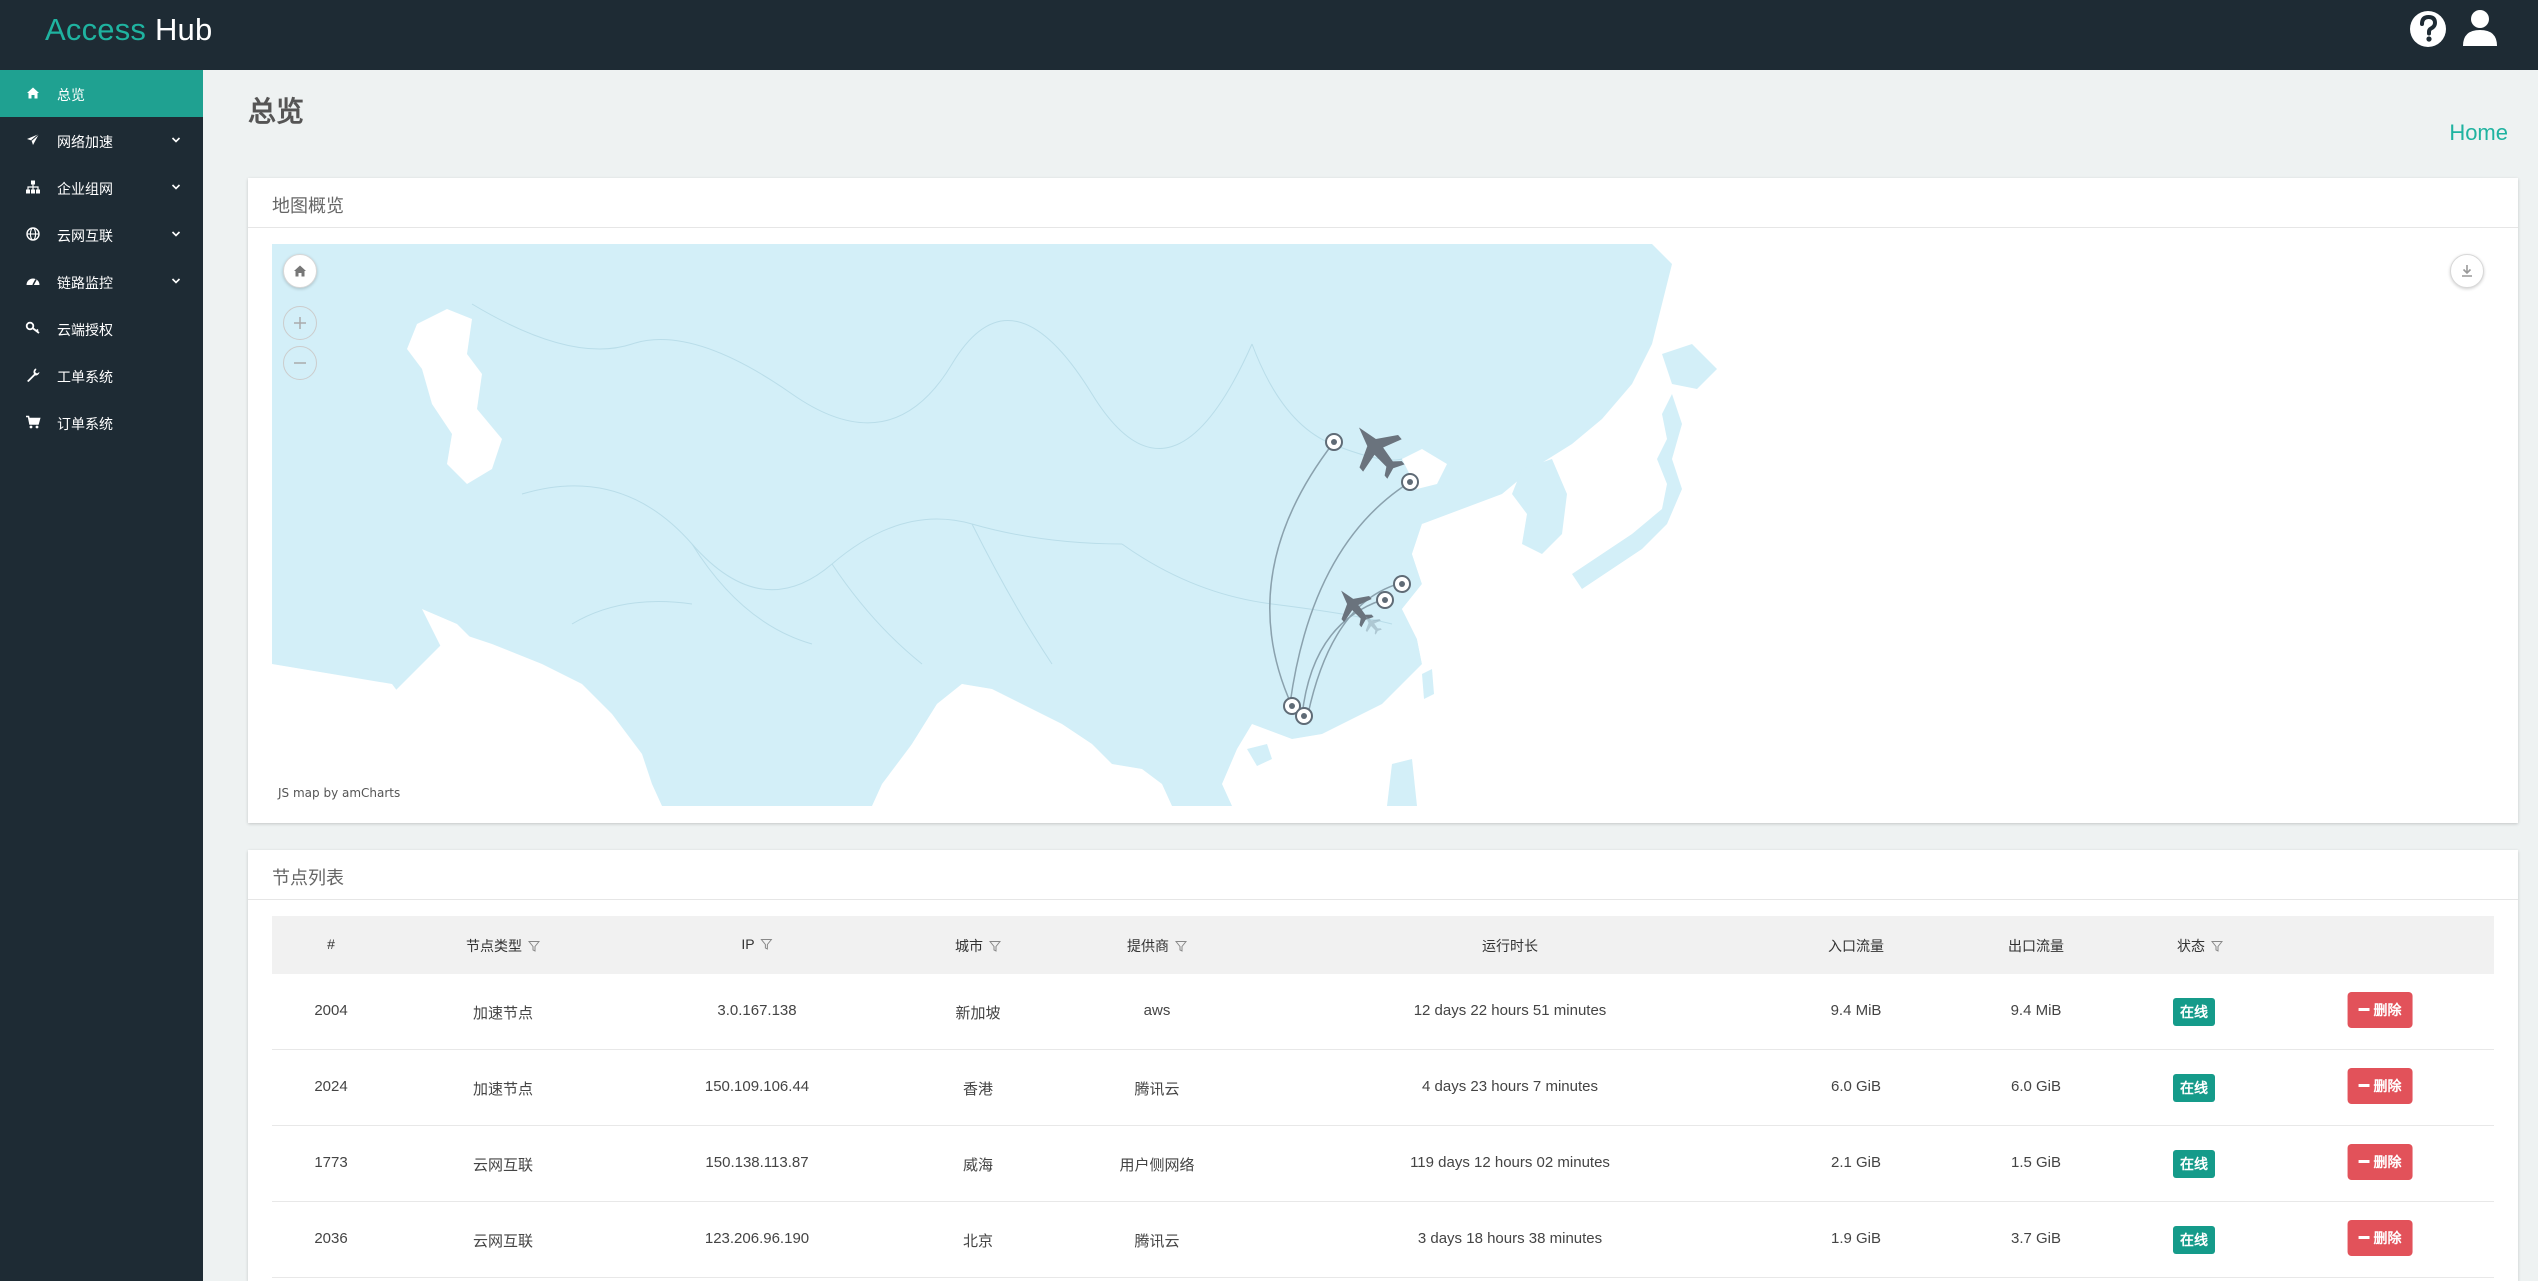 The height and width of the screenshot is (1281, 2538). Describe the element at coordinates (1497, 589) in the screenshot. I see `map-water-east-china-sea` at that location.